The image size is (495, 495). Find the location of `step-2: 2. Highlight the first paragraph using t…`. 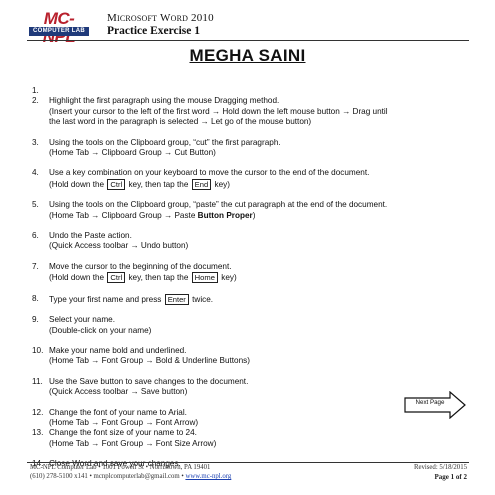

step-2: 2. Highlight the first paragraph using t… is located at coordinates (210, 111).